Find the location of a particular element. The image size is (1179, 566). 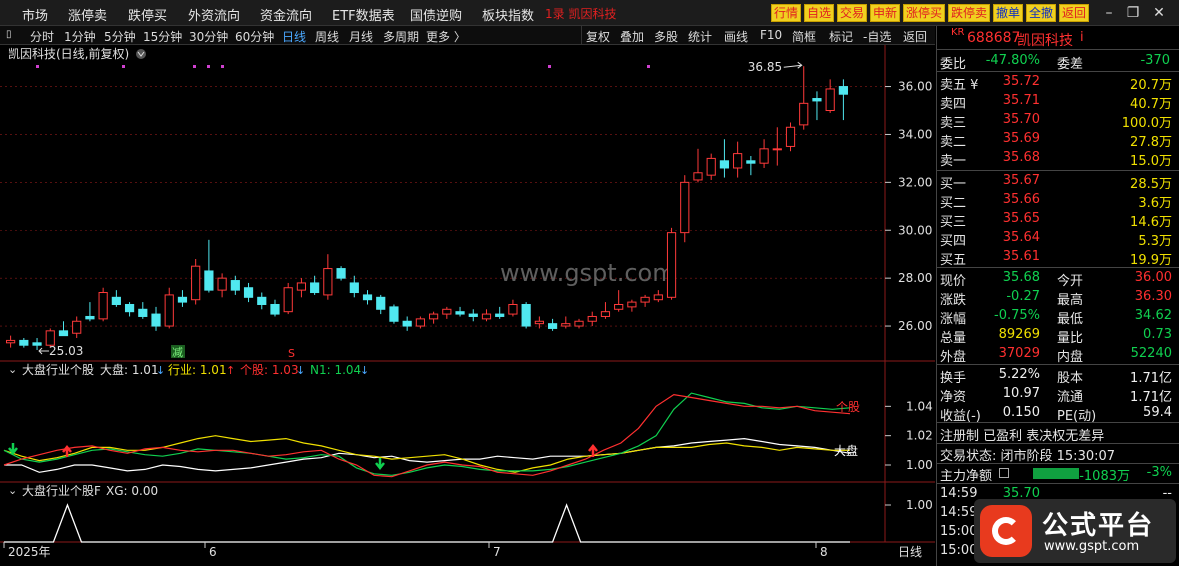

period-monthly: 月线 is located at coordinates (361, 36).